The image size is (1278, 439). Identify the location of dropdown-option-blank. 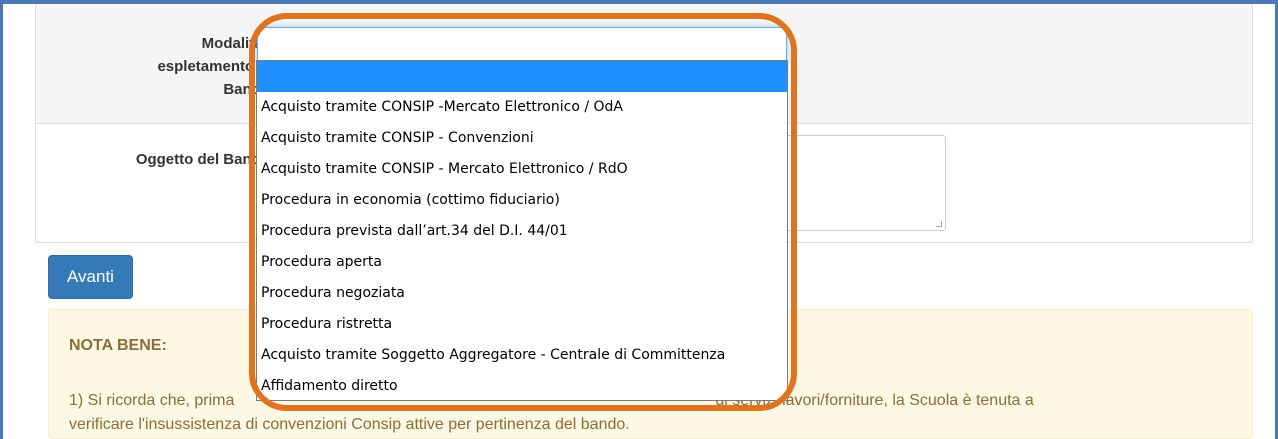
(522, 76).